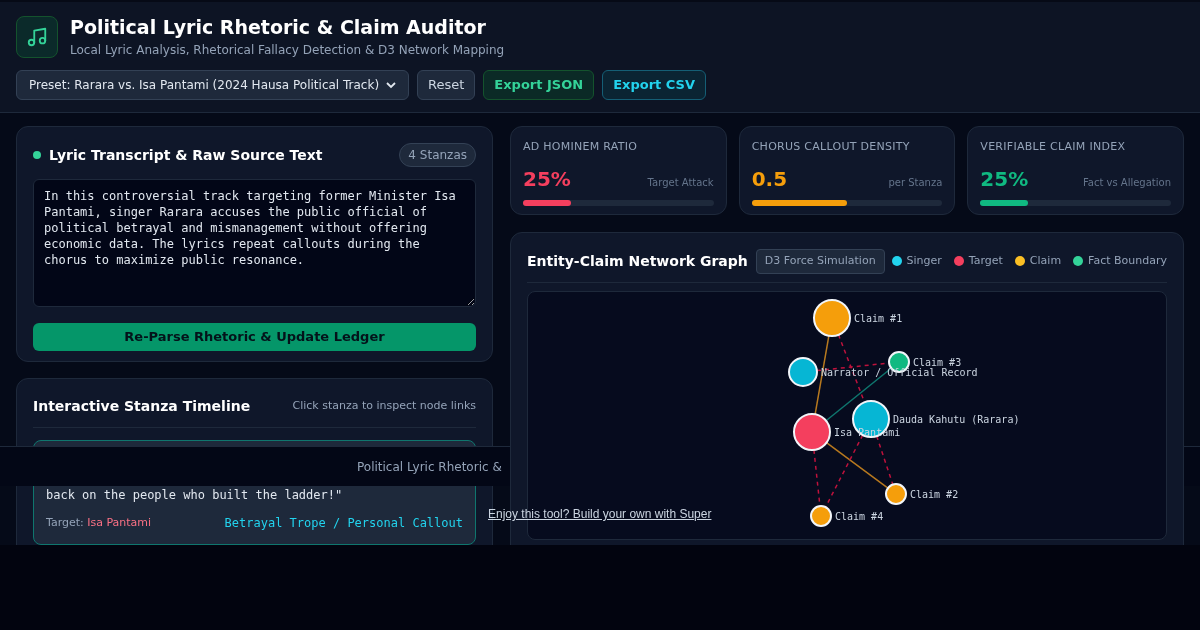  Describe the element at coordinates (343, 523) in the screenshot. I see `trope-label: Betrayal Trope / Personal Callout` at that location.